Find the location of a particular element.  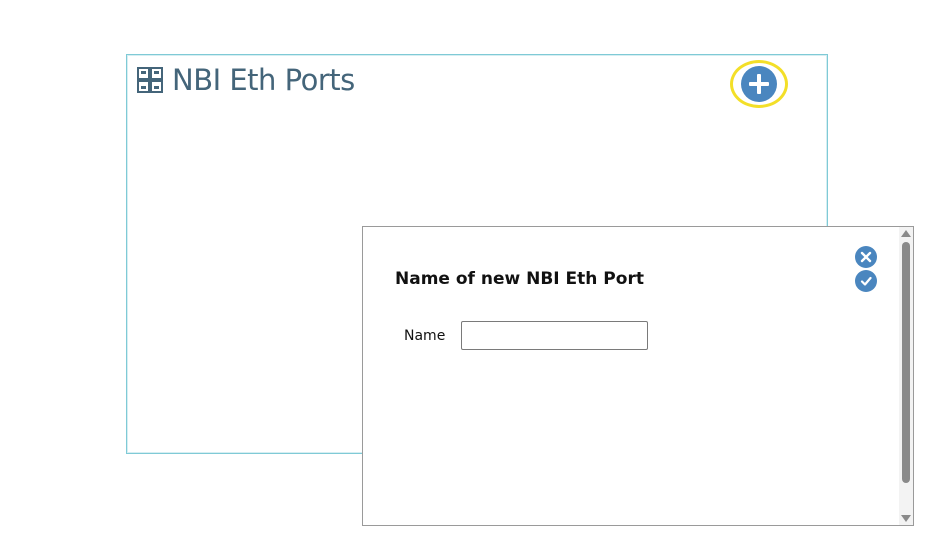

dialog-title: Name of new NBI Eth Port is located at coordinates (519, 279).